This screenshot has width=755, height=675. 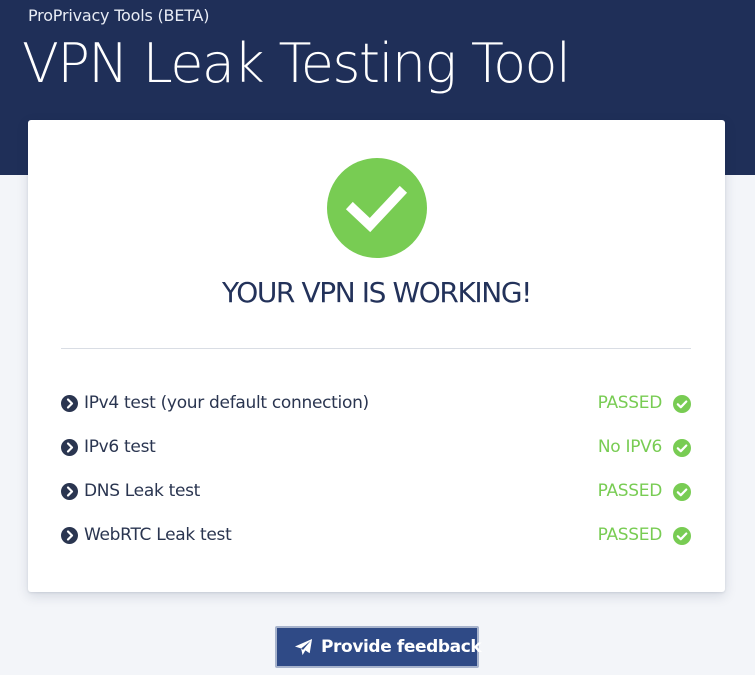 I want to click on provide-feedback-label: Provide feedback, so click(x=401, y=647).